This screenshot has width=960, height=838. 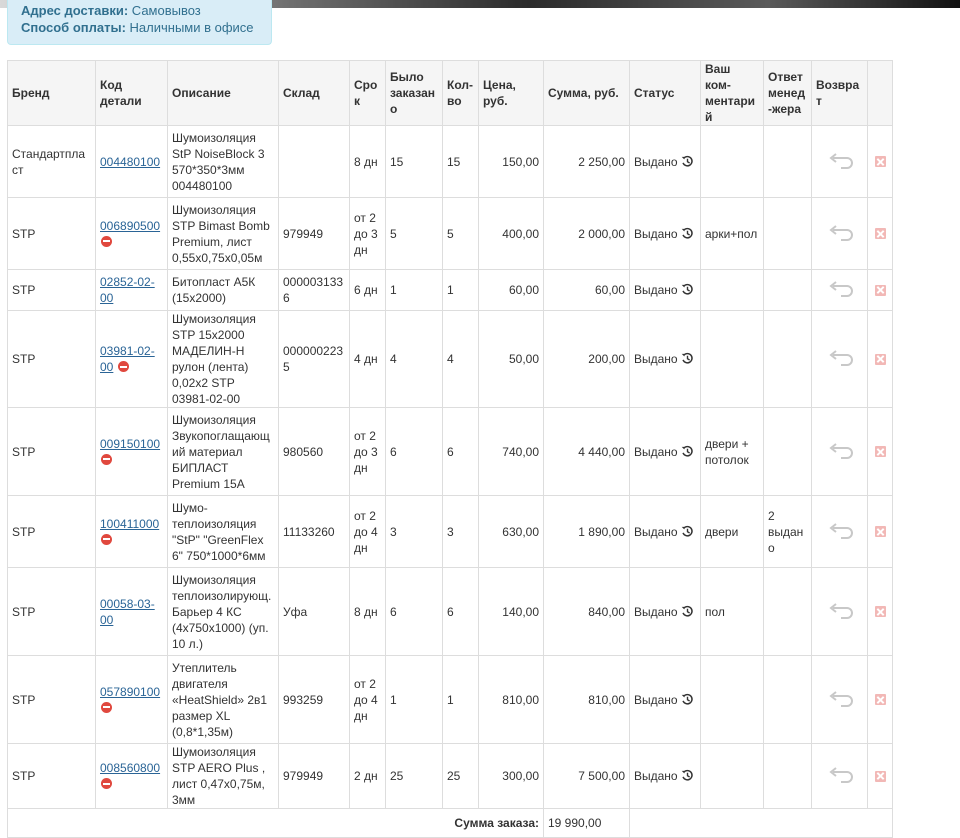 I want to click on cell-warehouse: 993259, so click(x=314, y=699).